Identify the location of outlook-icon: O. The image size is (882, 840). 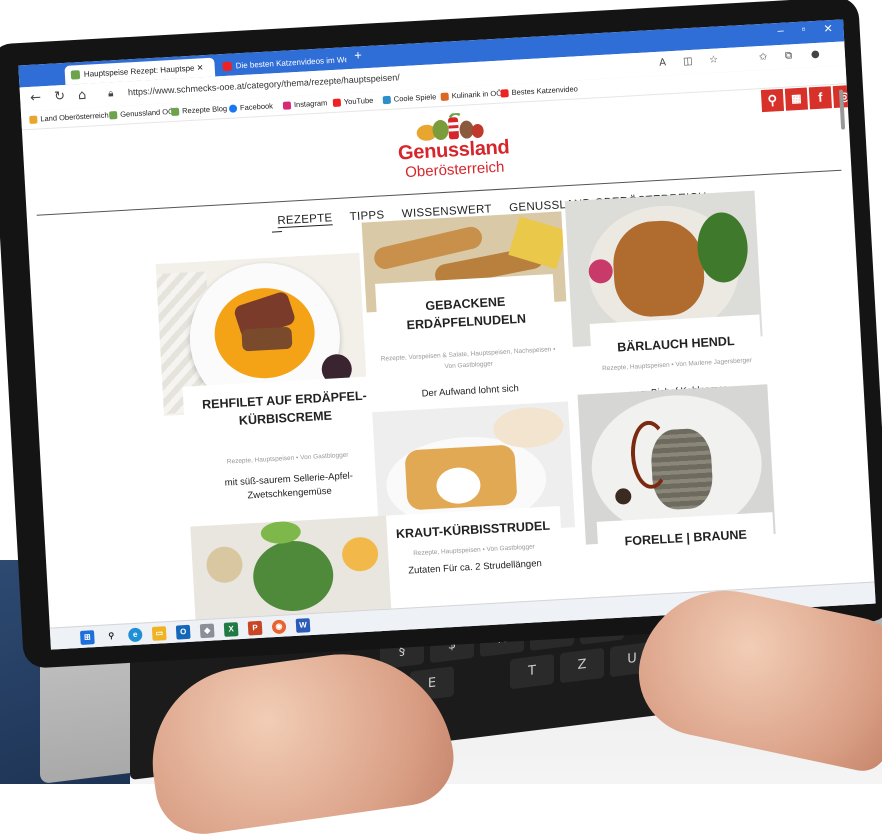
(183, 632).